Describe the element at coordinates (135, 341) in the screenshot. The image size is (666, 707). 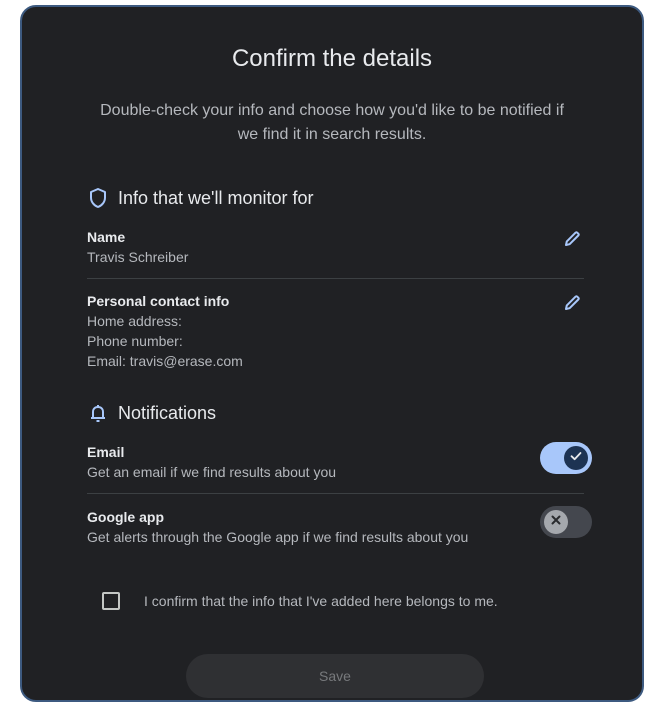
I see `phone-number-line: Phone number:` at that location.